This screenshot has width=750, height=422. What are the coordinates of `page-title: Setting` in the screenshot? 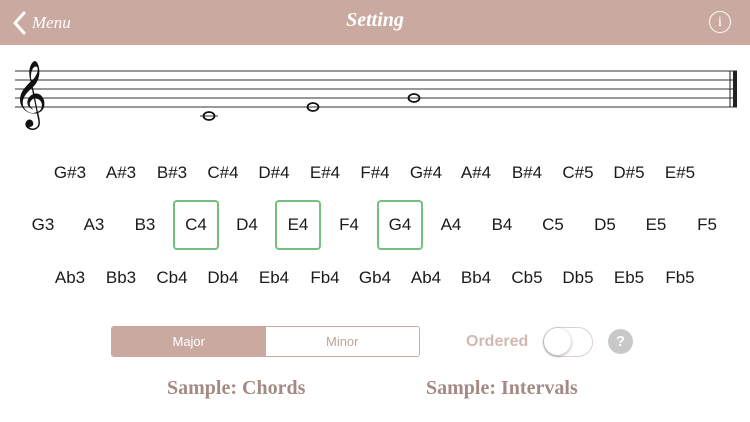 It's located at (375, 20).